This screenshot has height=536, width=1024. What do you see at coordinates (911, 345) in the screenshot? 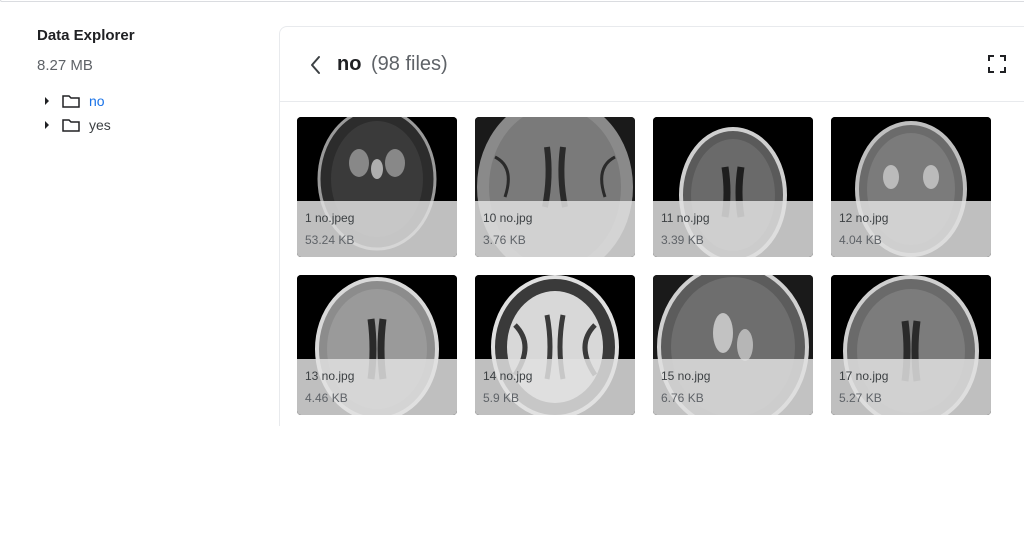
I see `file-tile: 17 no.jpg 5.27 KB` at bounding box center [911, 345].